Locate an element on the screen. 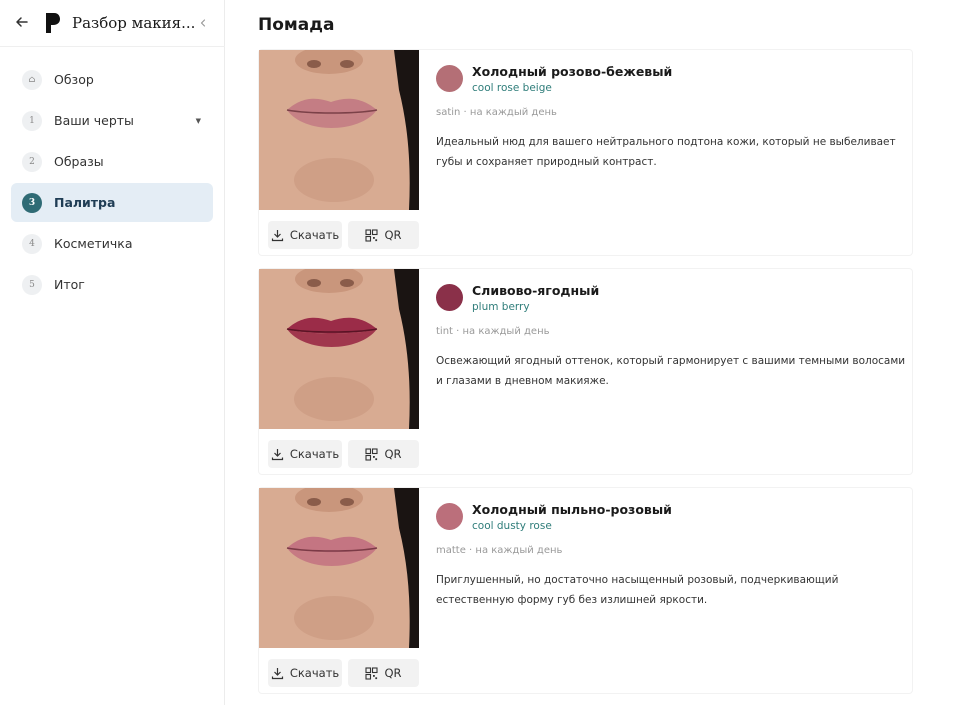 This screenshot has width=961, height=705. shade-meta: tint · на каждый день is located at coordinates (493, 331).